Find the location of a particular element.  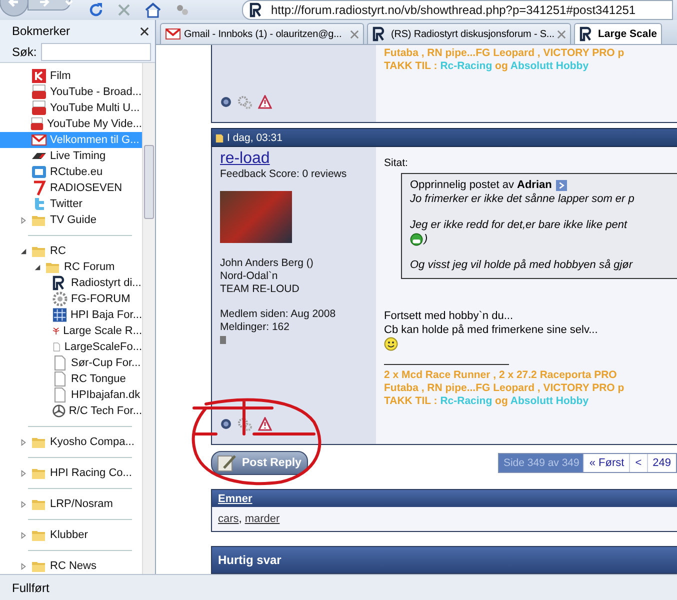

wheel-icon is located at coordinates (59, 411).